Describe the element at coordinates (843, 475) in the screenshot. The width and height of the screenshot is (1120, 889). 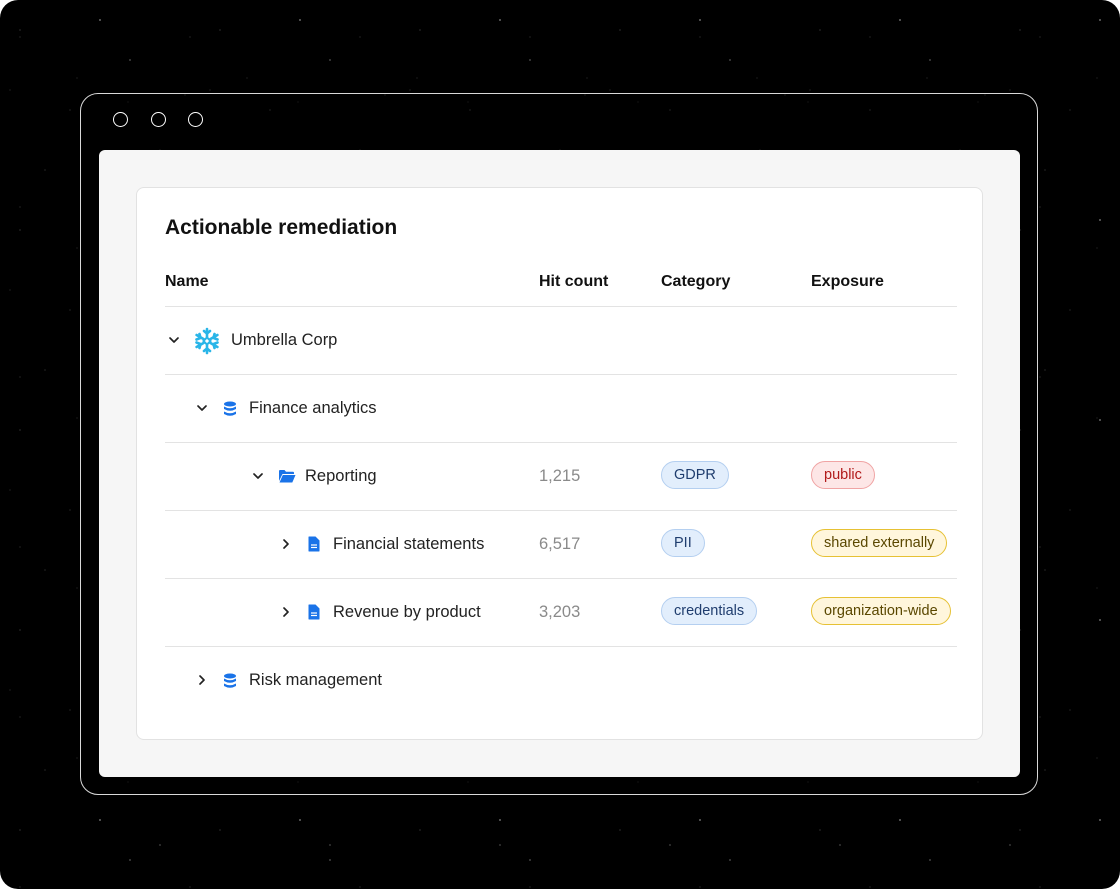
I see `exposure-badge: public` at that location.